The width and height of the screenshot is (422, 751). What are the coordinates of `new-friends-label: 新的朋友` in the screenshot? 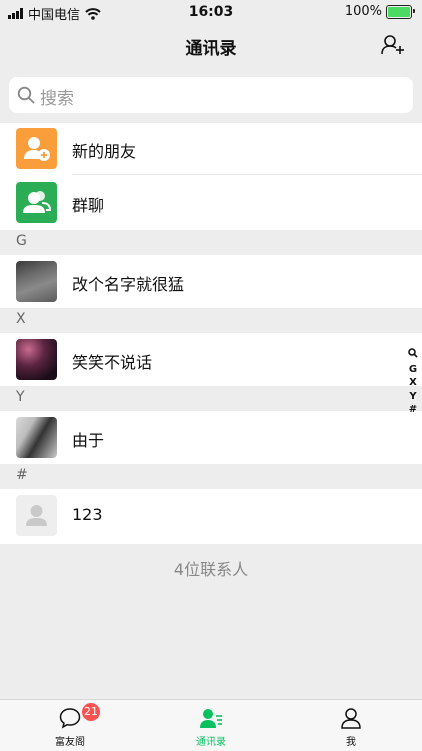 It's located at (104, 151).